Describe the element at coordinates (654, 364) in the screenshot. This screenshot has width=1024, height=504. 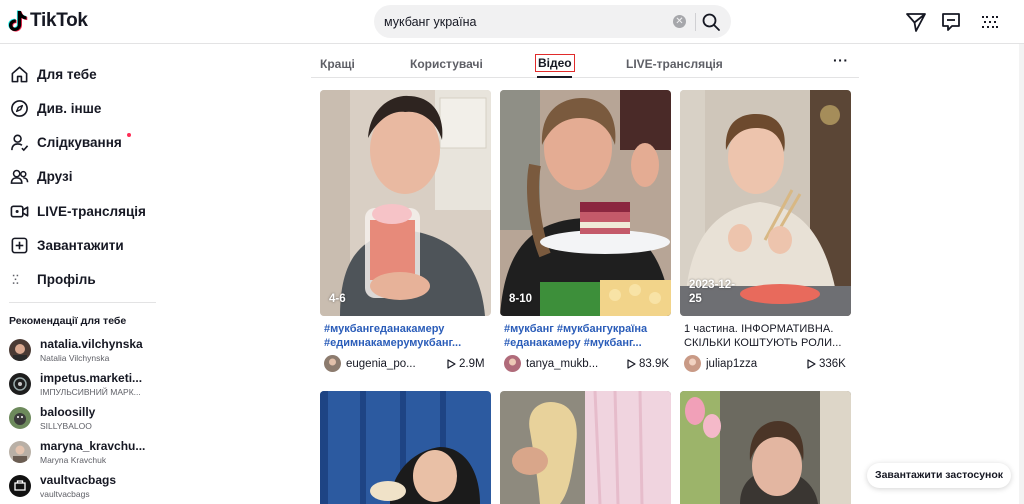
I see `view-count: 83.9K` at that location.